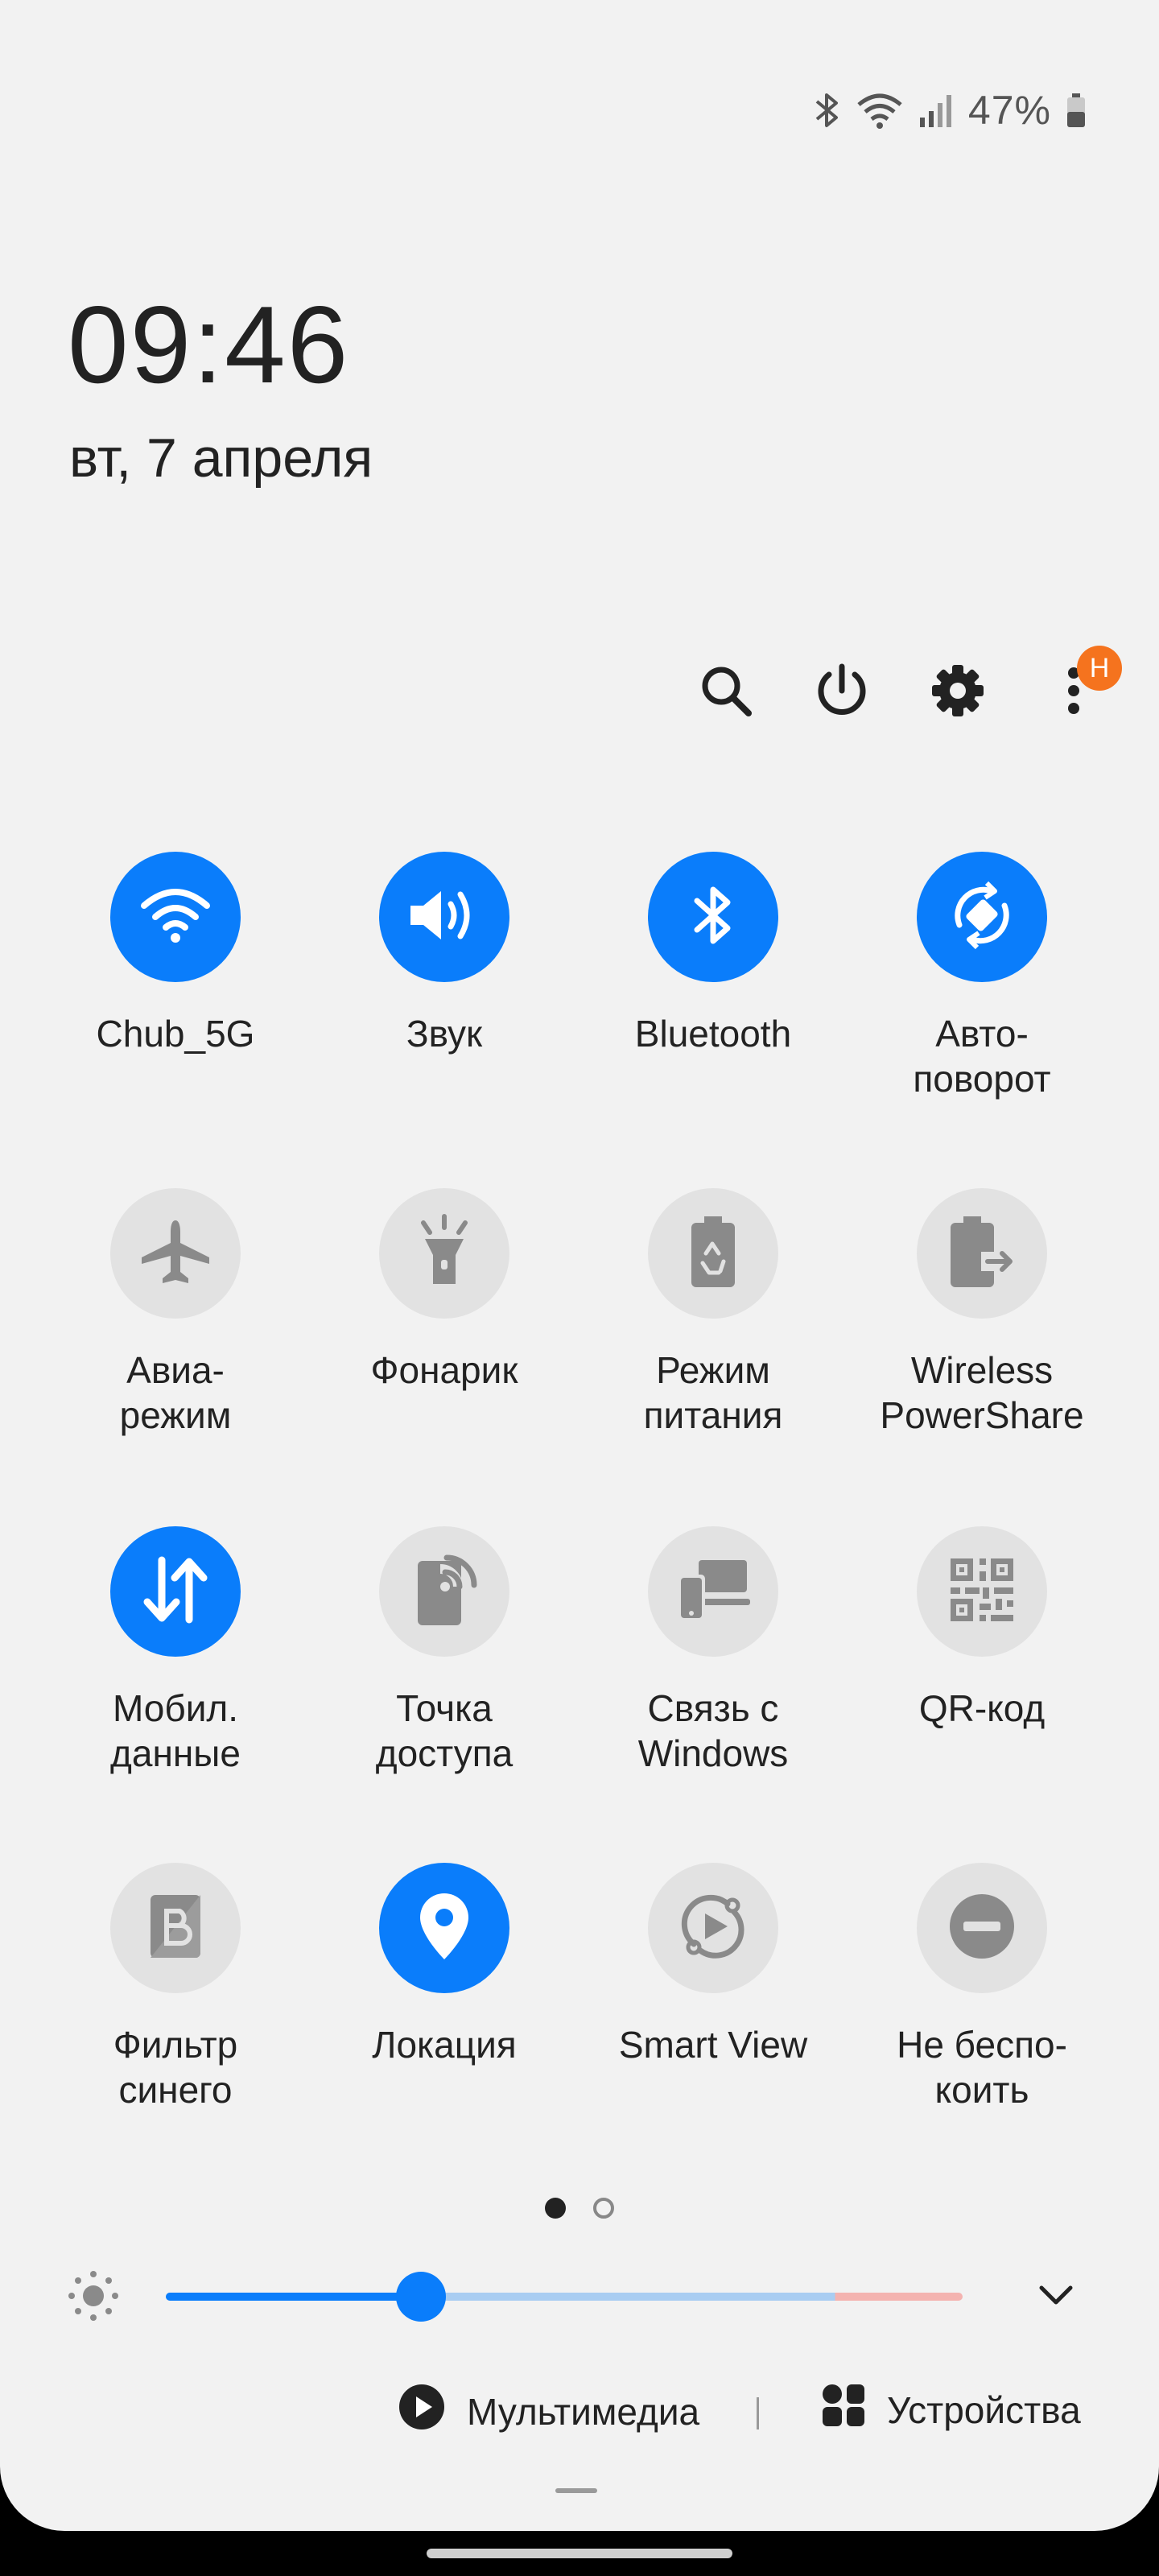 Image resolution: width=1159 pixels, height=2576 pixels. What do you see at coordinates (827, 110) in the screenshot?
I see `bluetooth-status-icon` at bounding box center [827, 110].